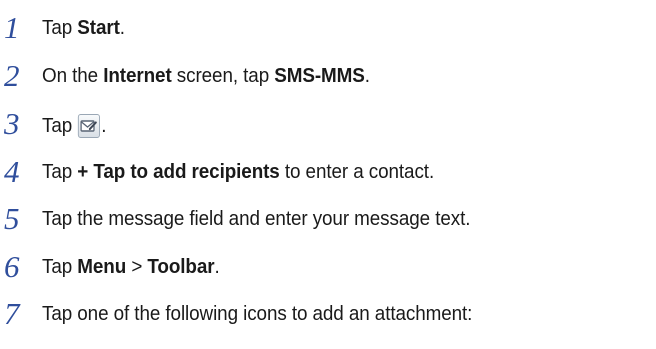 The image size is (656, 349). Describe the element at coordinates (12, 171) in the screenshot. I see `step-number: 4` at that location.